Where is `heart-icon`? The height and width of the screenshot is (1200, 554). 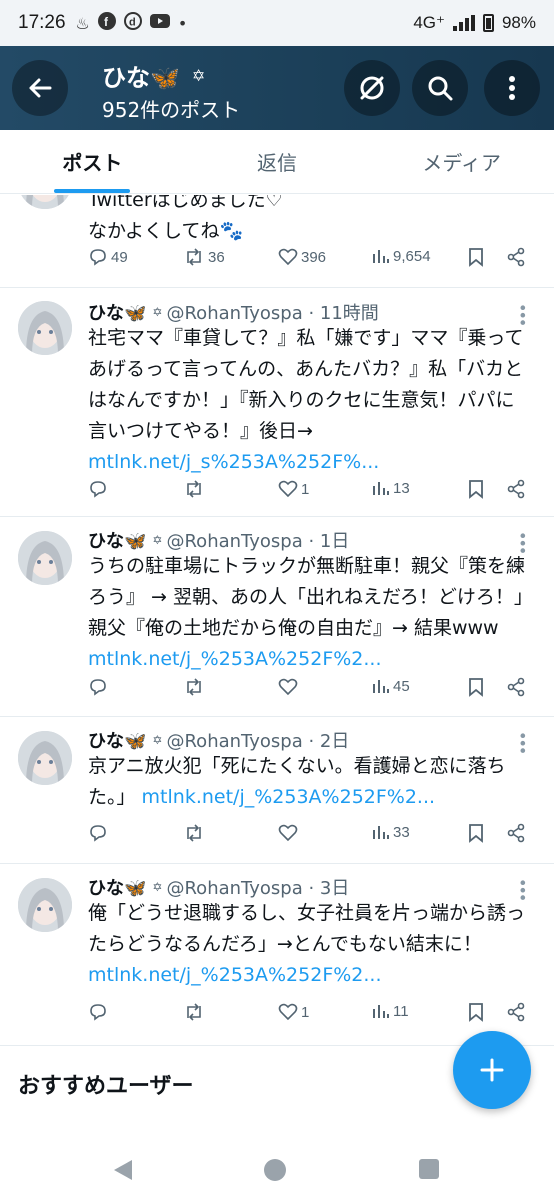
heart-icon is located at coordinates (288, 833).